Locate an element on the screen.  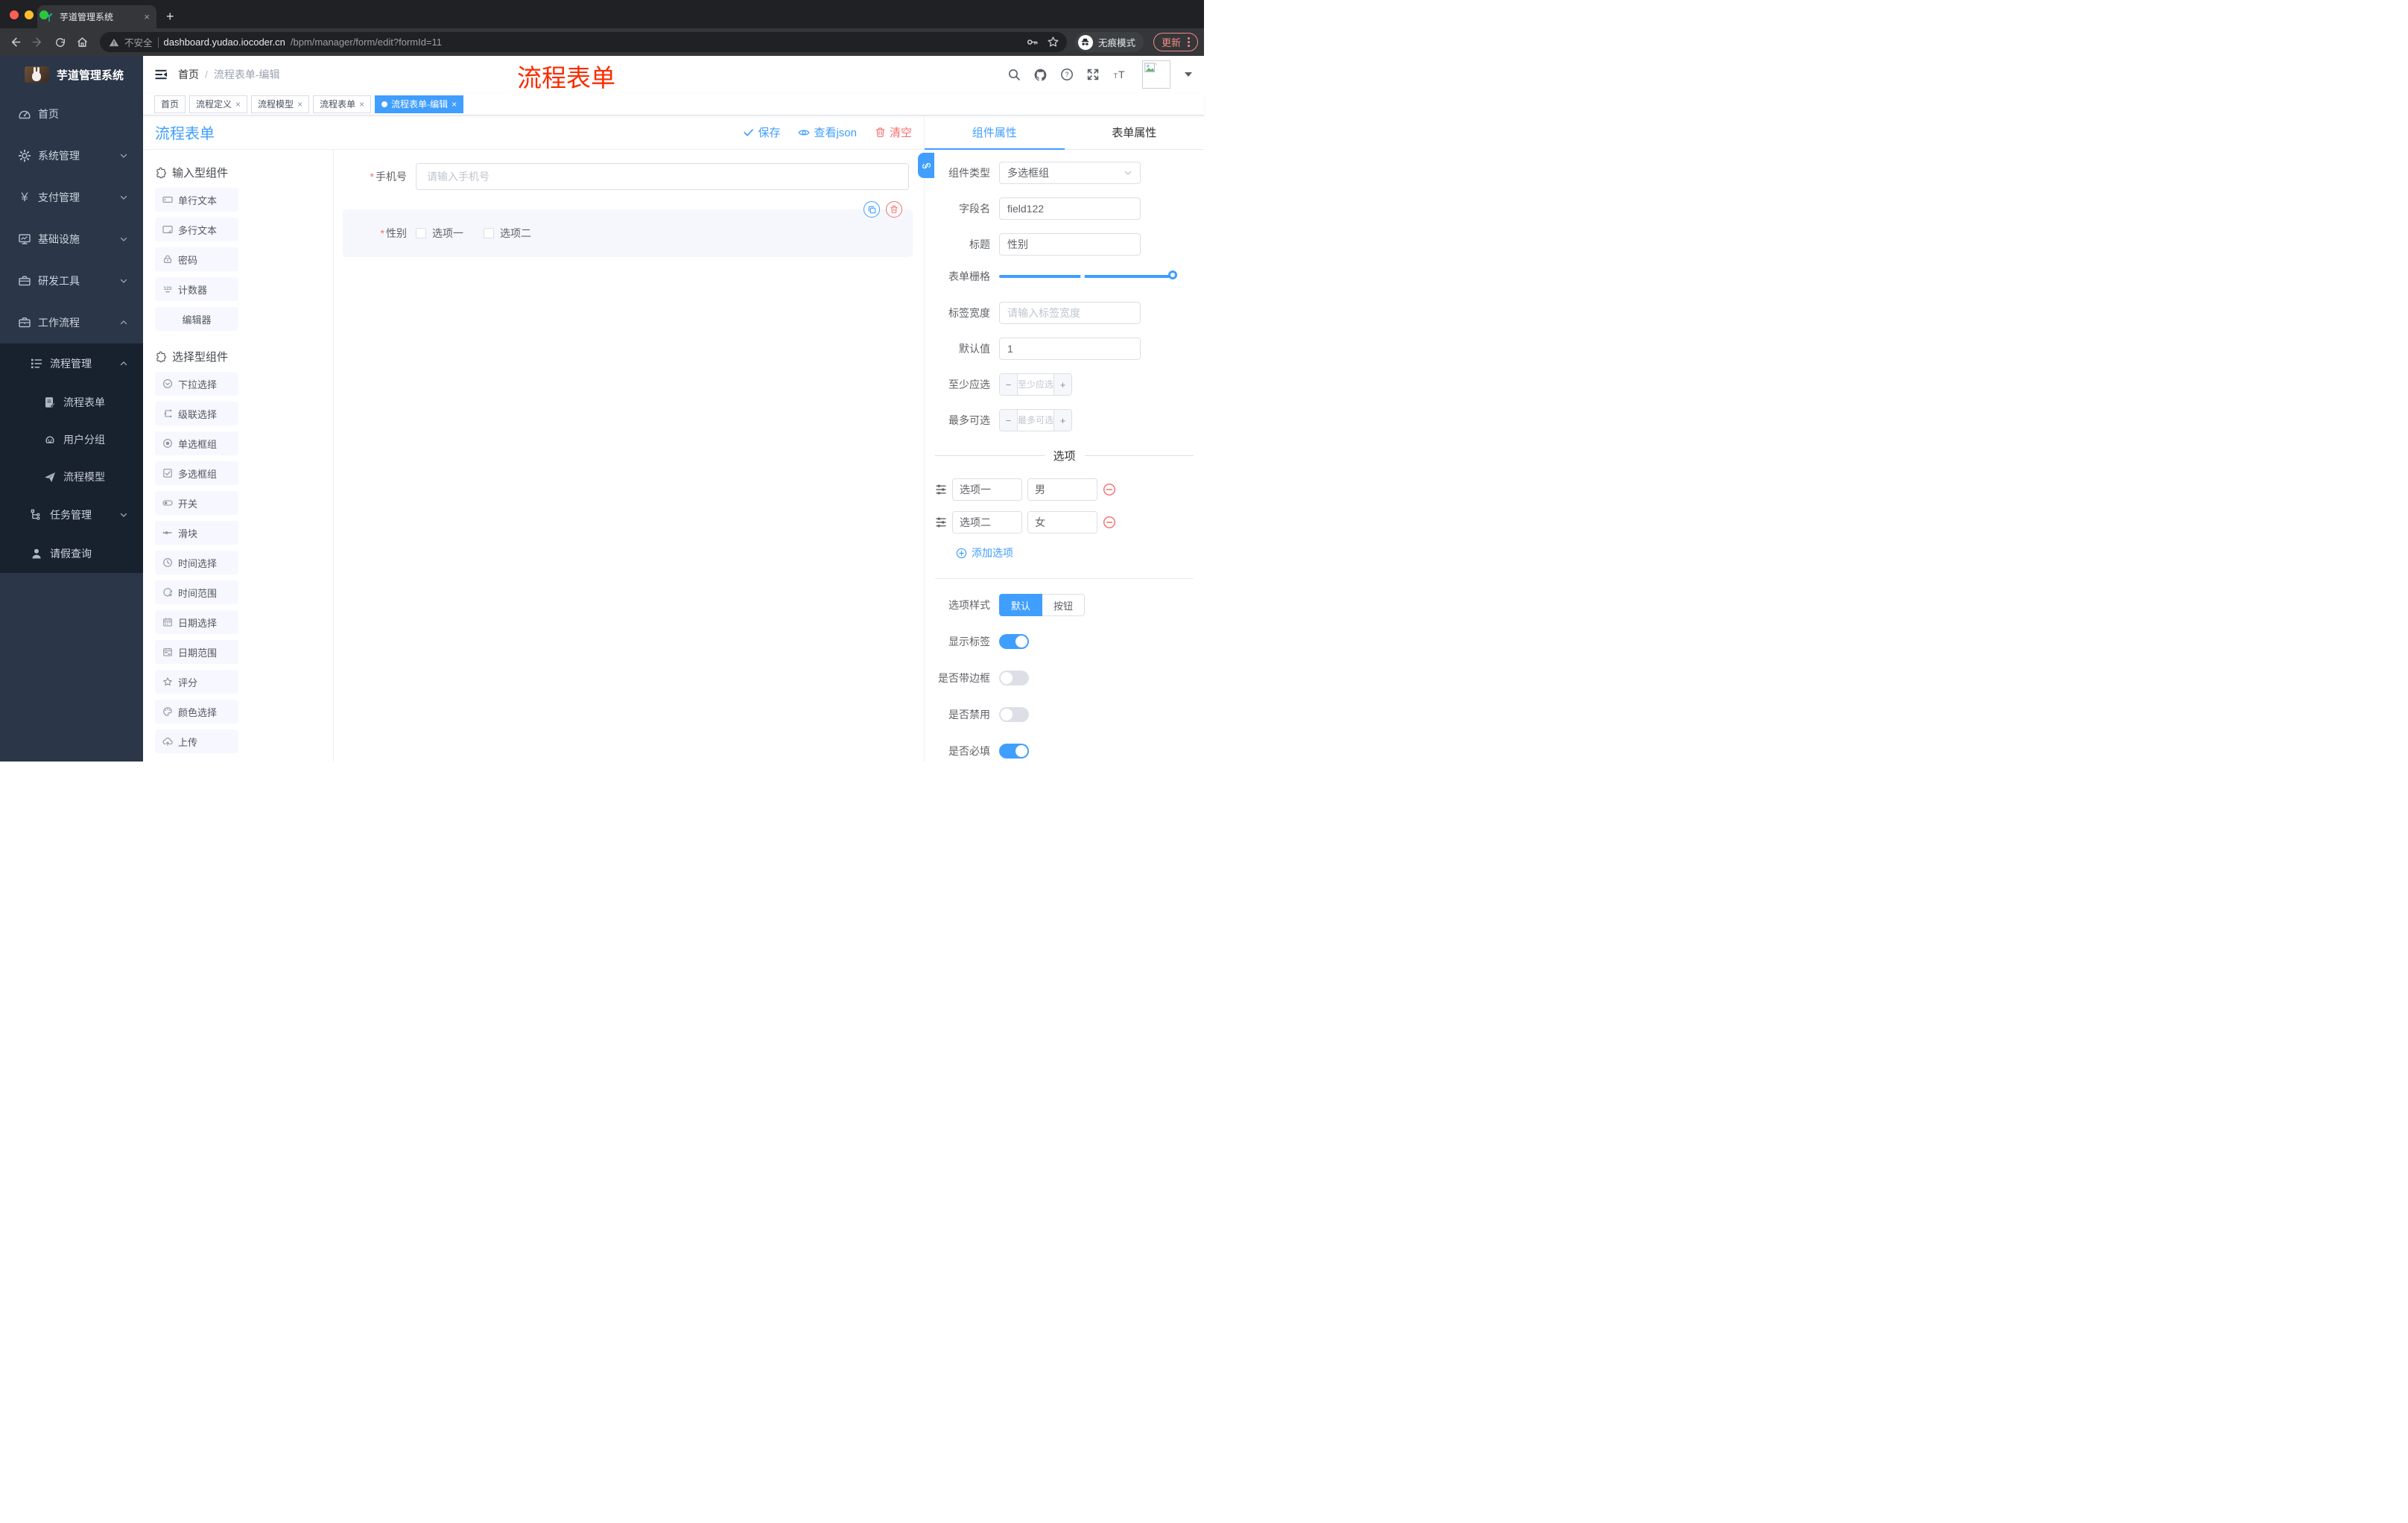
component-password: 密码 is located at coordinates (196, 259).